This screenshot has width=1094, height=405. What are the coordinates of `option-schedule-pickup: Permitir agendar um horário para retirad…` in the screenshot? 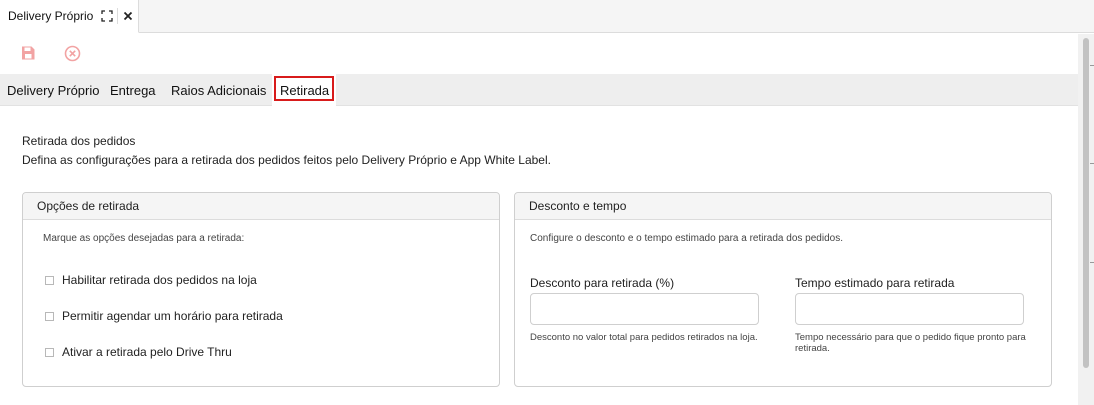 It's located at (164, 316).